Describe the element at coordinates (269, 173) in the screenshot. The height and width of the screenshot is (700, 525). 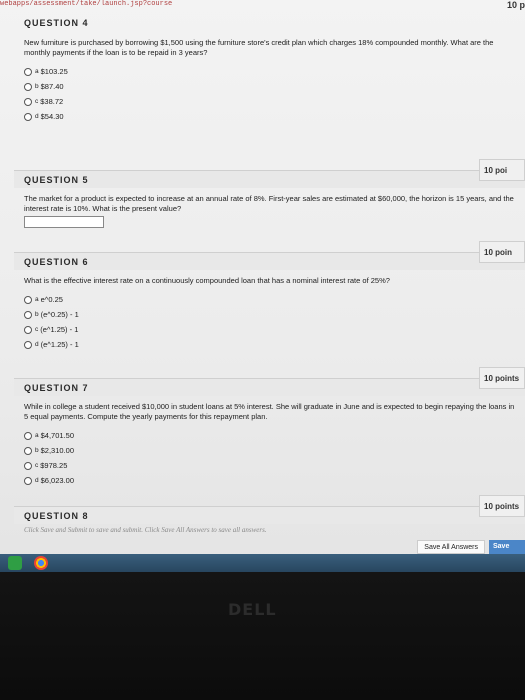
I see `question-header: QUESTION 5 10 poi` at that location.